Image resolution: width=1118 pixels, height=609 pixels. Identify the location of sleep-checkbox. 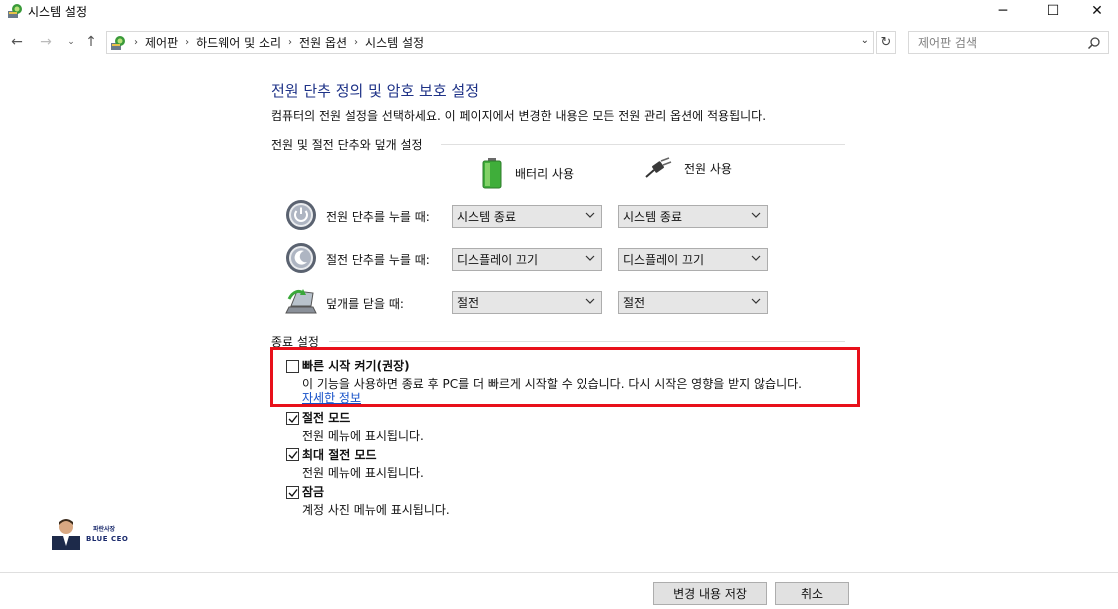
(292, 418).